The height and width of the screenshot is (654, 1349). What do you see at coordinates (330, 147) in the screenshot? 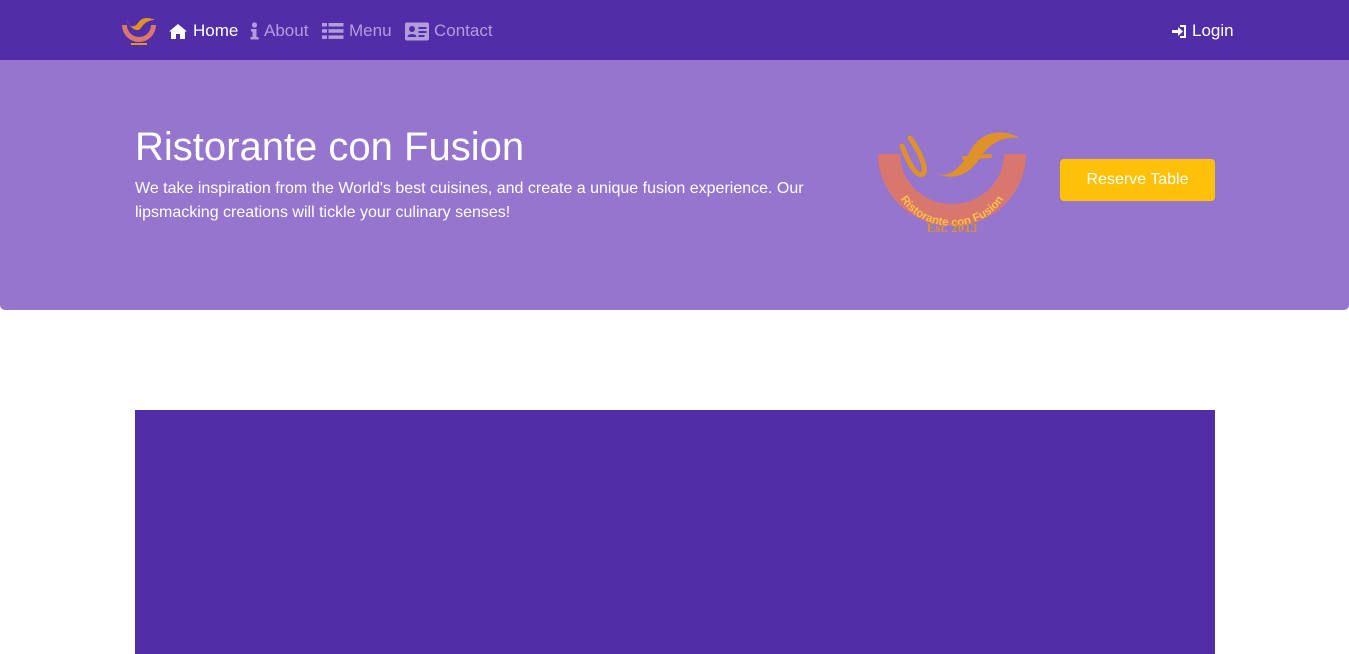
I see `hero-title: Ristorante con Fusion` at bounding box center [330, 147].